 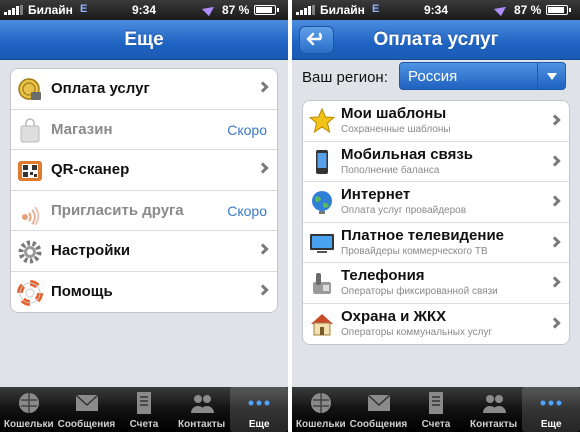 What do you see at coordinates (322, 121) in the screenshot?
I see `star-icon` at bounding box center [322, 121].